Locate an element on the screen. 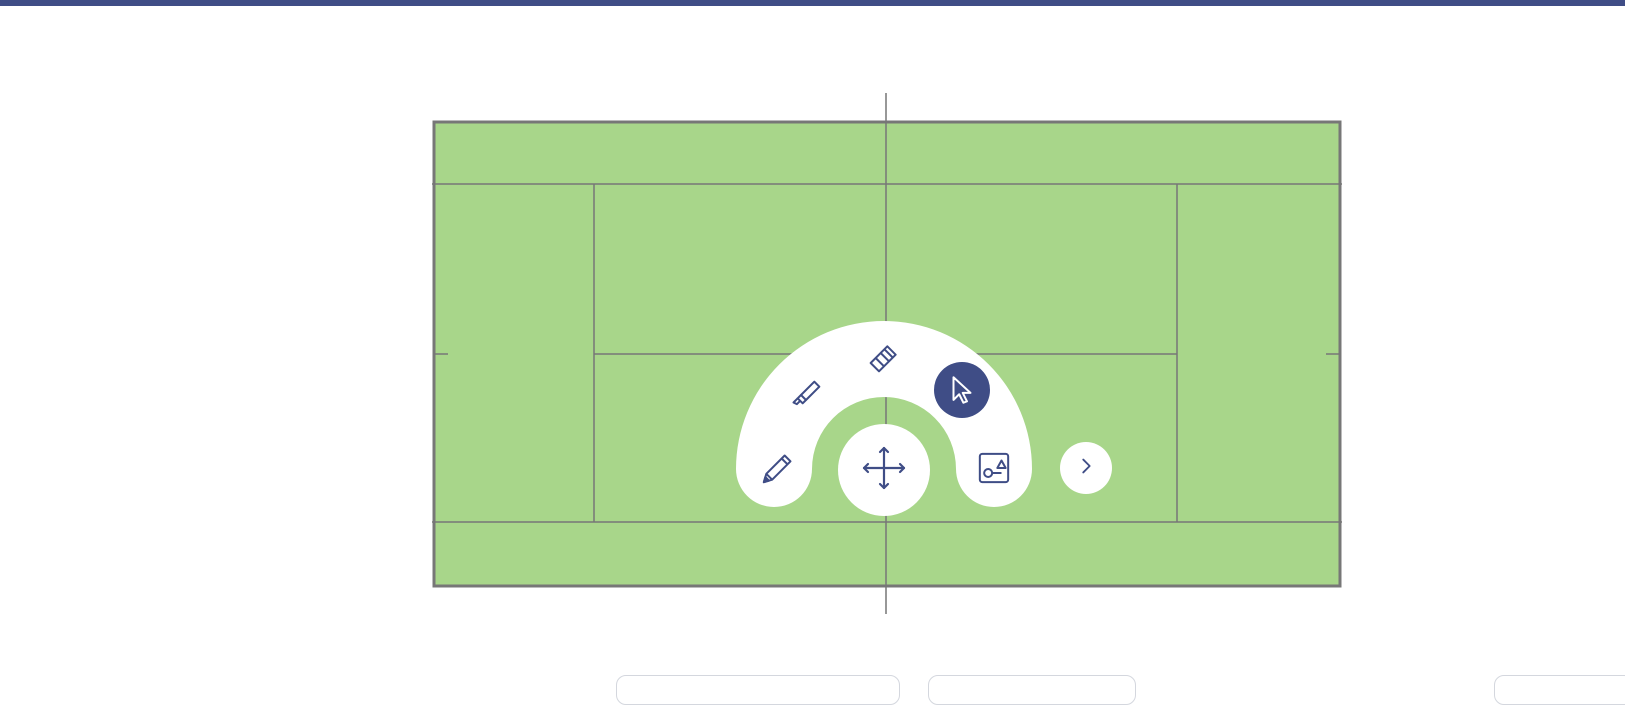  tool-select is located at coordinates (962, 390).